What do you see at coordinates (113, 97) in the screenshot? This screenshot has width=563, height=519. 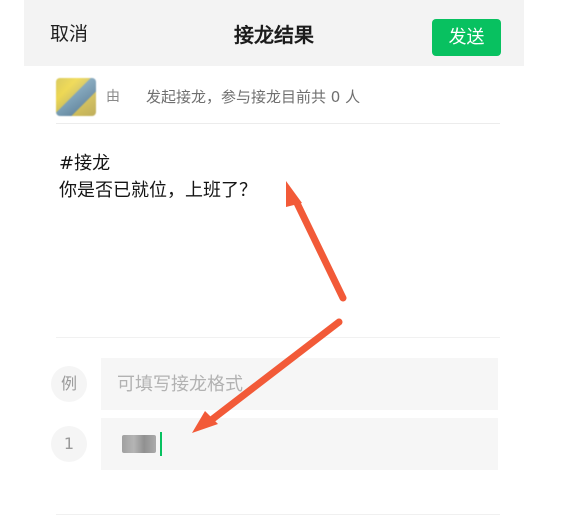 I see `initiator-label: 由` at bounding box center [113, 97].